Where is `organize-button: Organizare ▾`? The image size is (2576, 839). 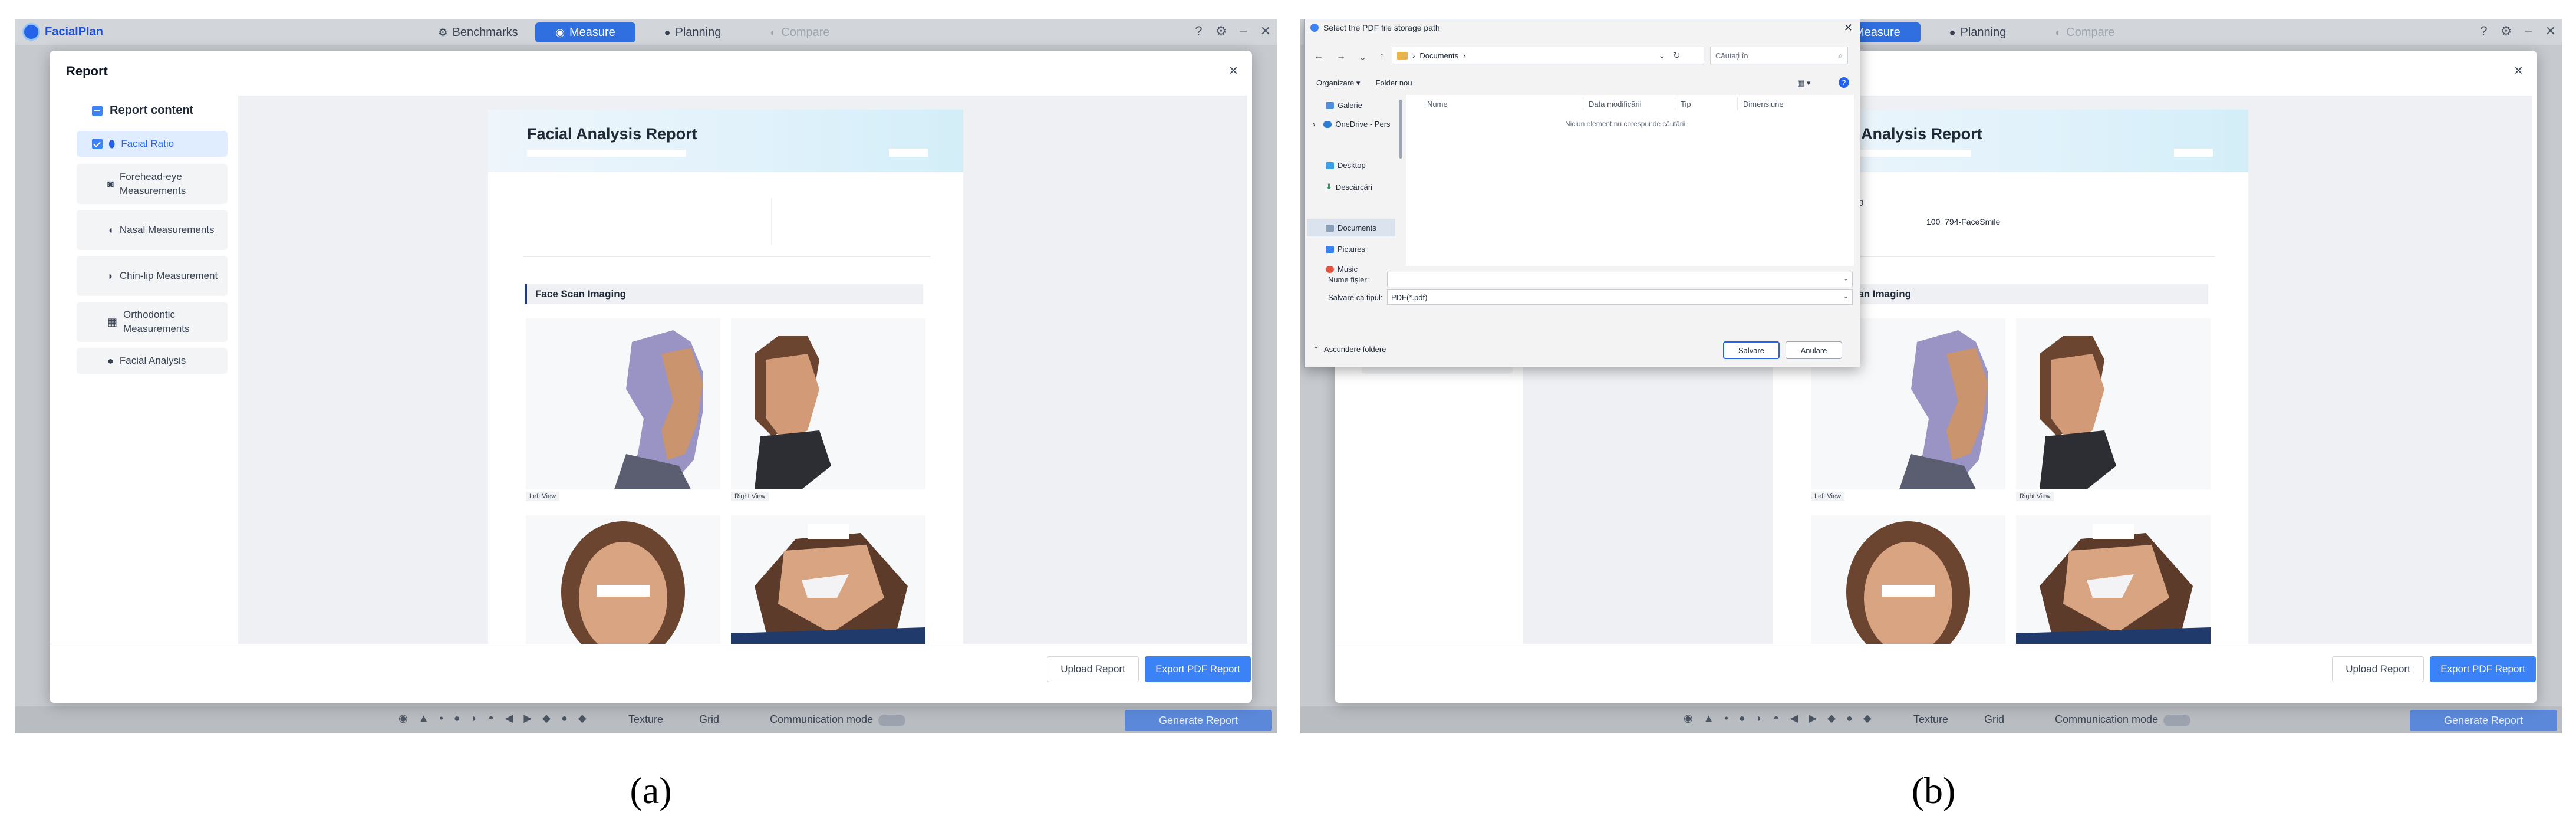
organize-button: Organizare ▾ is located at coordinates (1338, 83).